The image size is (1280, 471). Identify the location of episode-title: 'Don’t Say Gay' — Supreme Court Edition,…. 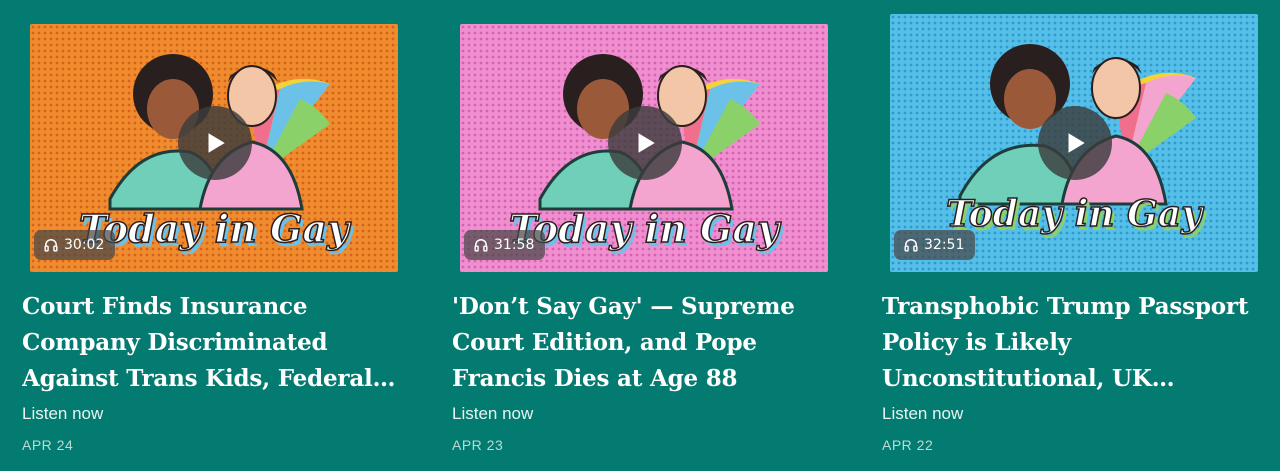
(644, 343).